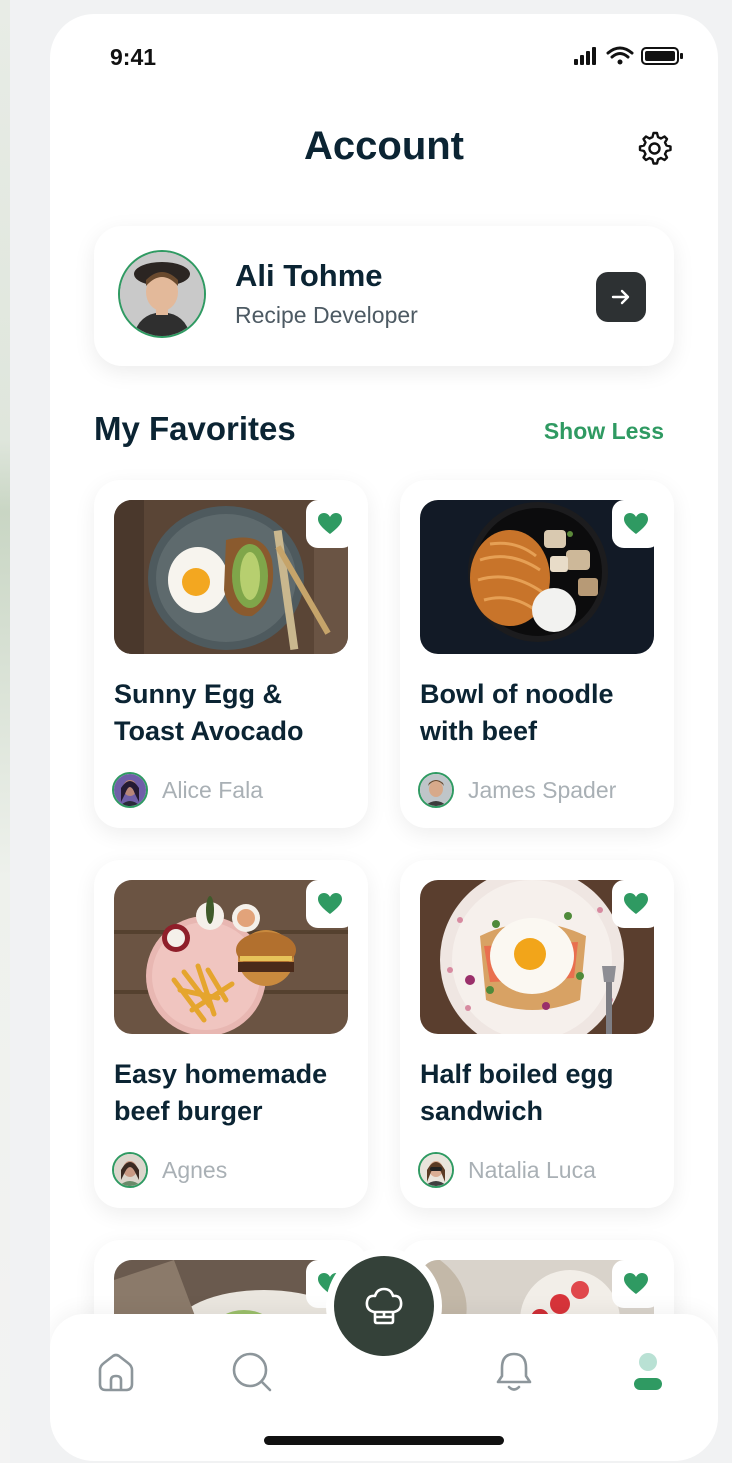  What do you see at coordinates (384, 1440) in the screenshot?
I see `home-indicator` at bounding box center [384, 1440].